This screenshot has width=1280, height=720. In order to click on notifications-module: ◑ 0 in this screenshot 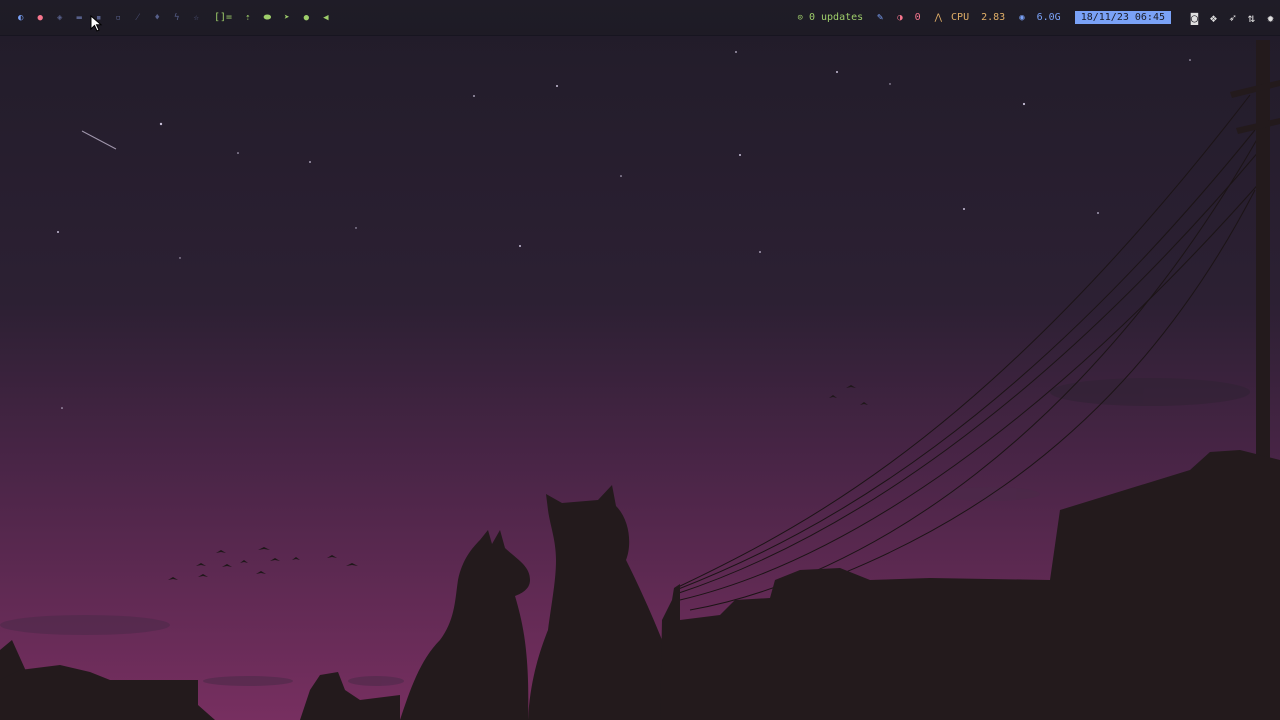, I will do `click(908, 17)`.